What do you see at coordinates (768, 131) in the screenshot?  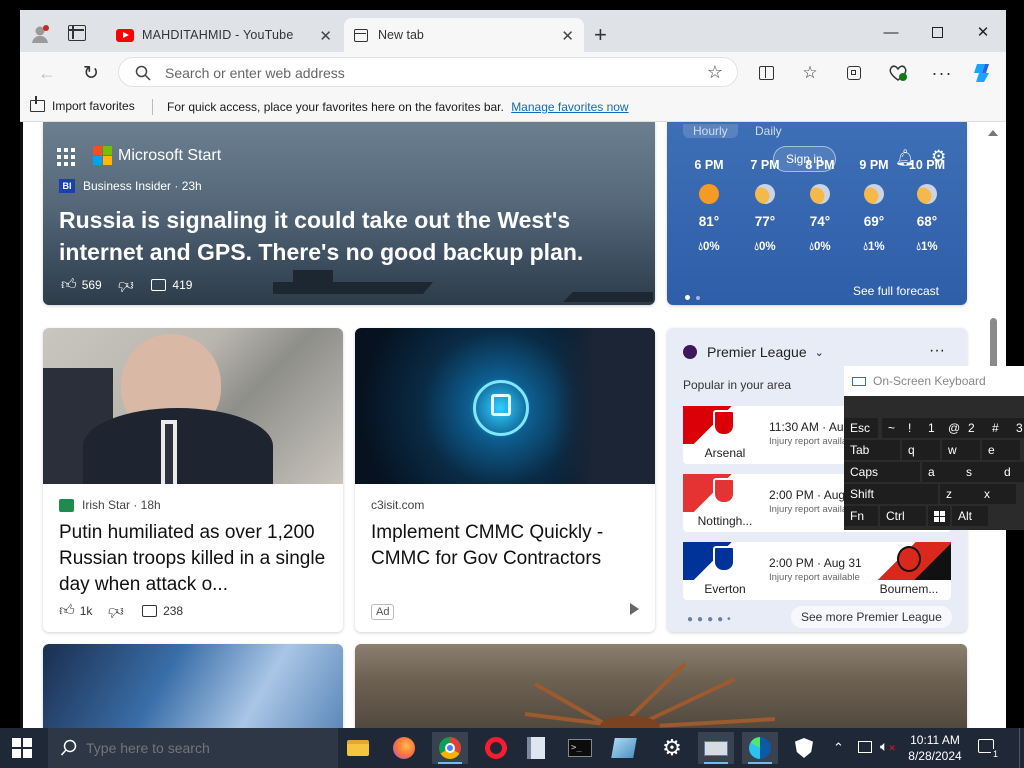 I see `weather-tab-daily: Daily` at bounding box center [768, 131].